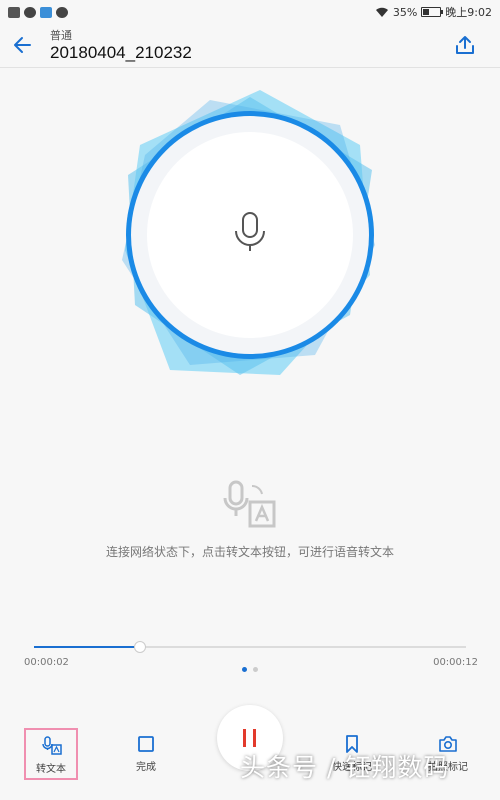 Image resolution: width=500 pixels, height=800 pixels. What do you see at coordinates (254, 738) in the screenshot?
I see `pause-icon-bar` at bounding box center [254, 738].